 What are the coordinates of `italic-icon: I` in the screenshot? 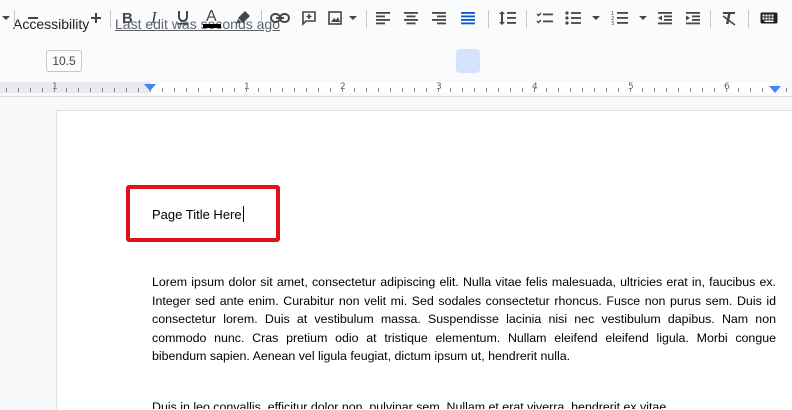 It's located at (155, 18).